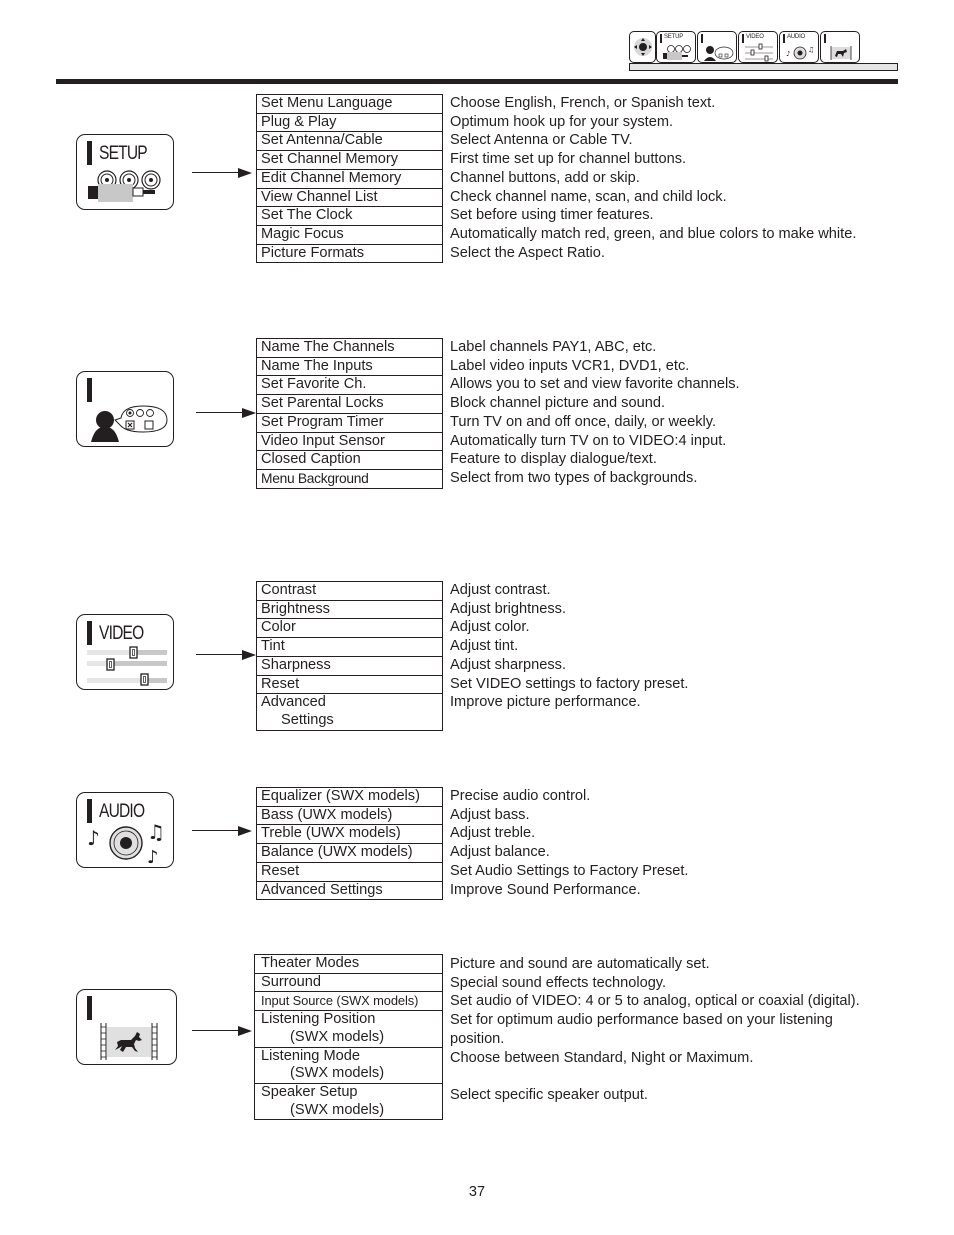 This screenshot has width=954, height=1235. I want to click on video-menu-icon: VIDEO, so click(125, 652).